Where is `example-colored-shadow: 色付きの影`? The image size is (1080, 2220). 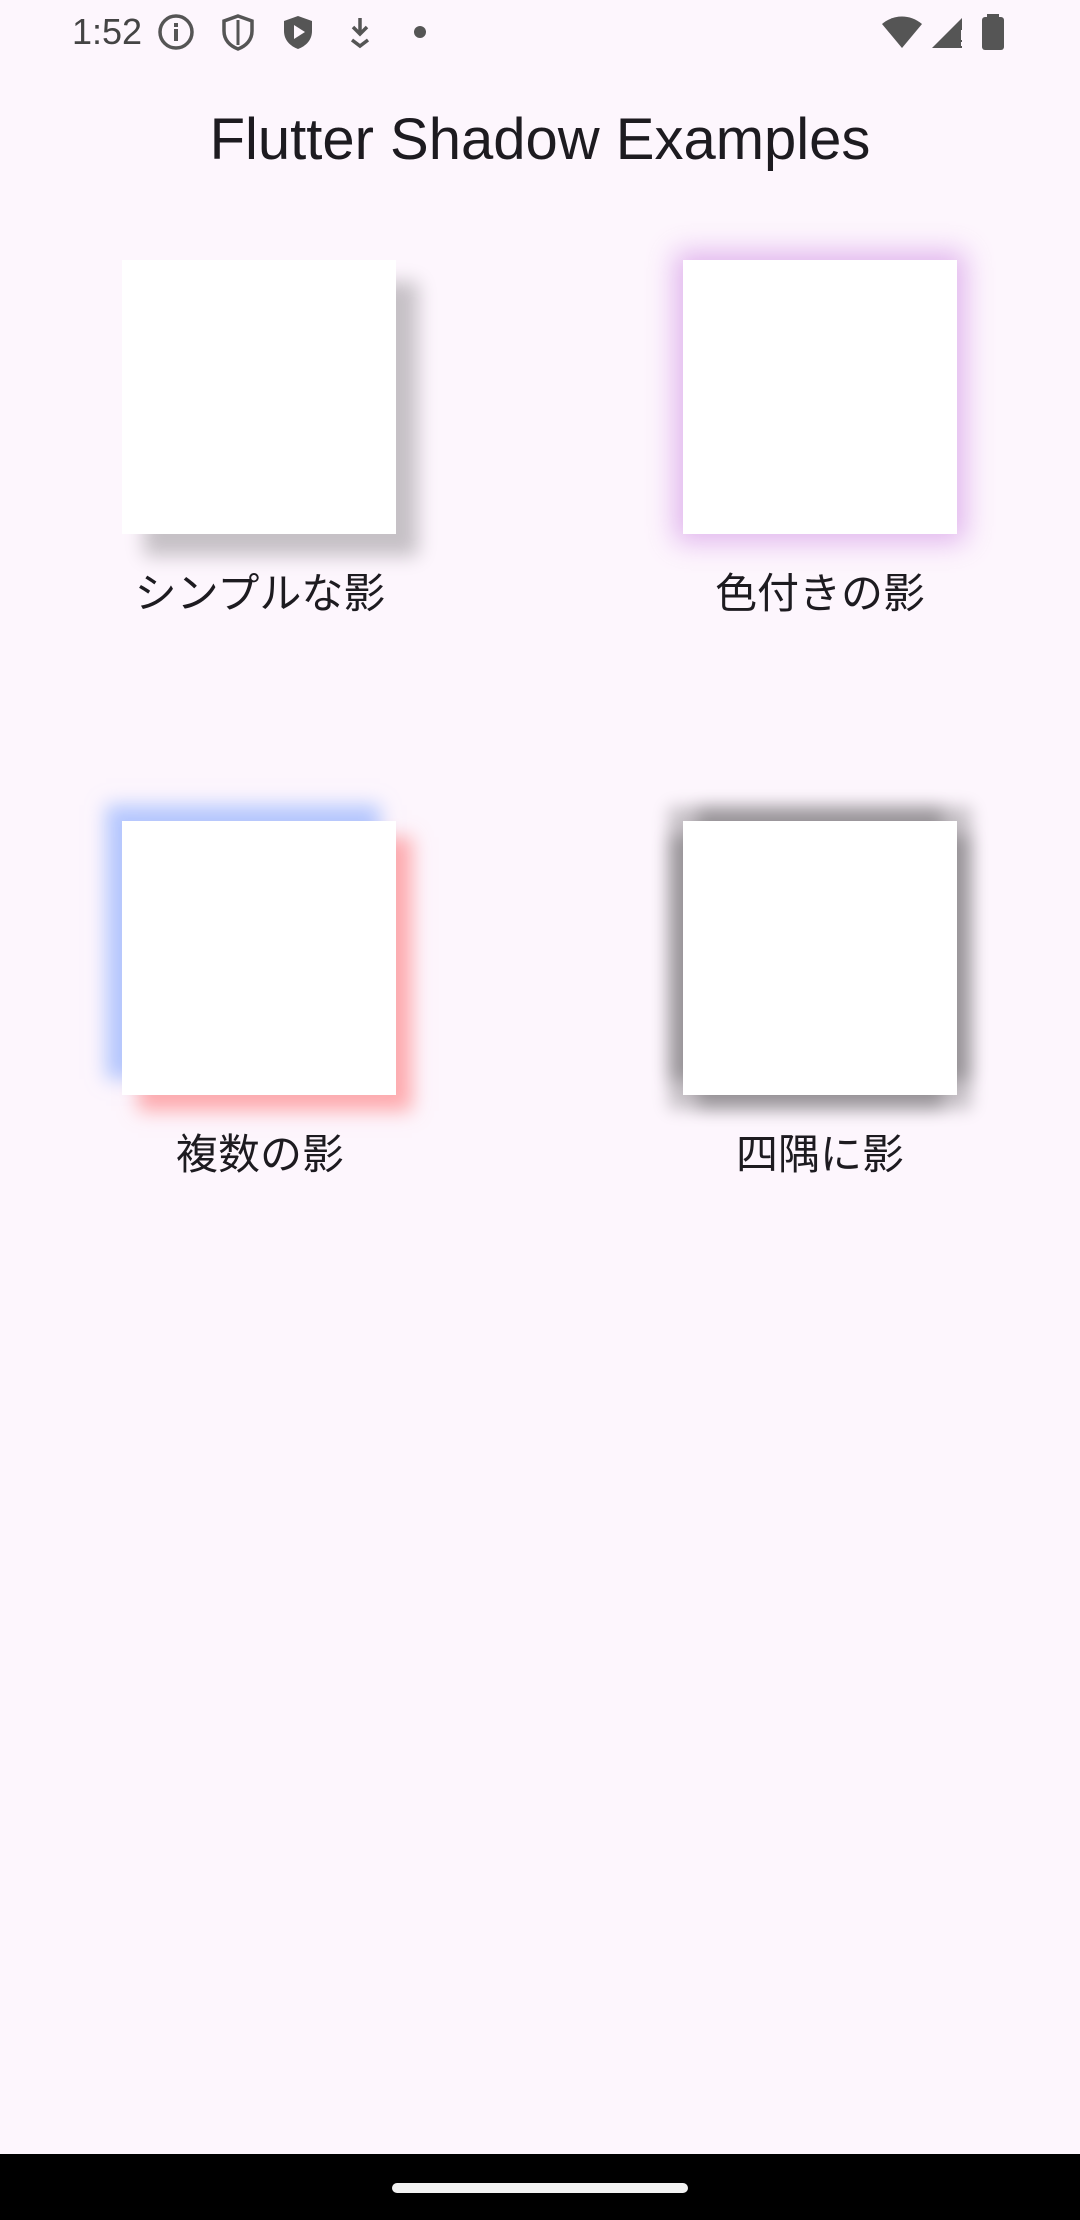 example-colored-shadow: 色付きの影 is located at coordinates (820, 445).